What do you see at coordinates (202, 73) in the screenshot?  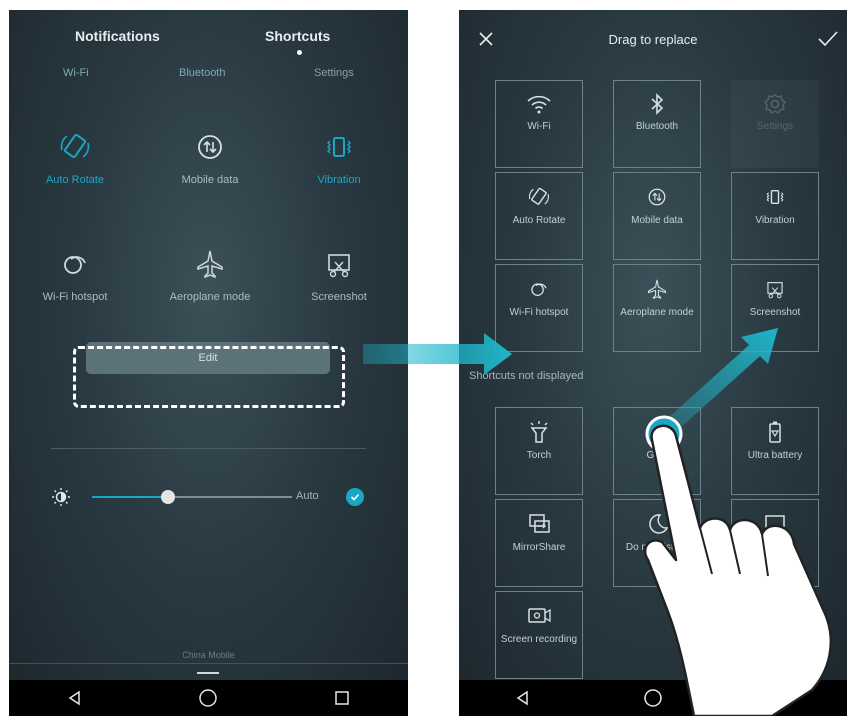 I see `shortcut-bluetooth-label: Bluetooth` at bounding box center [202, 73].